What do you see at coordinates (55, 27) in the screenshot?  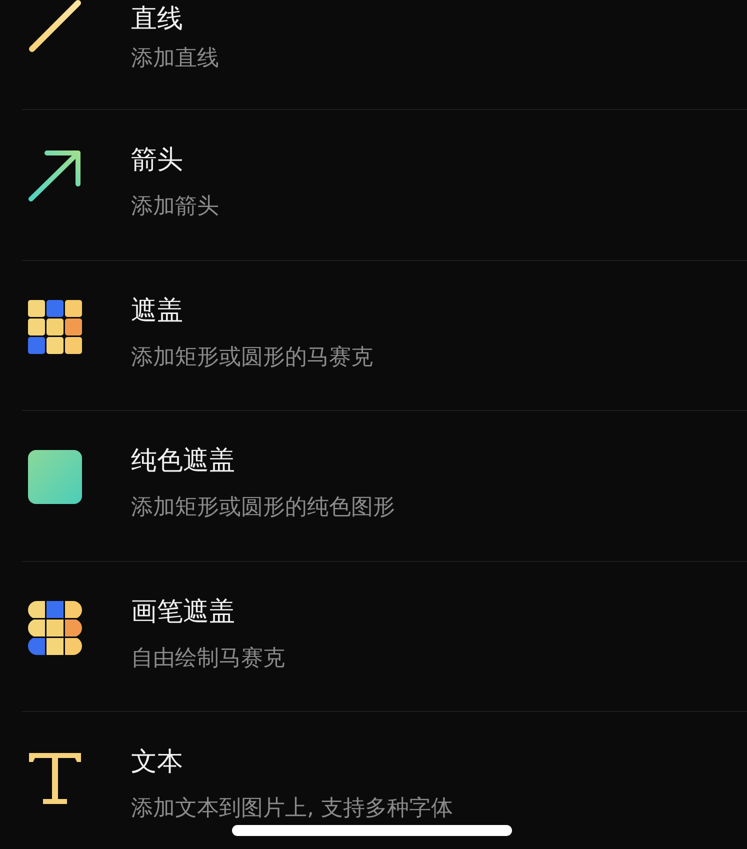 I see `line-icon` at bounding box center [55, 27].